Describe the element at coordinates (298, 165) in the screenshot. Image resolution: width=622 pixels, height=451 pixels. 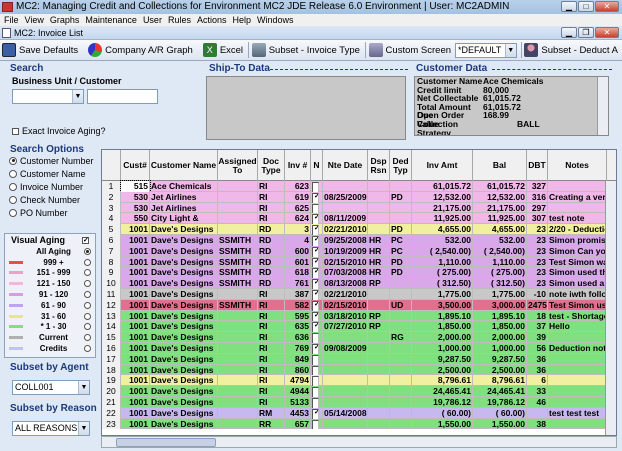
I see `column-header: Inv #` at that location.